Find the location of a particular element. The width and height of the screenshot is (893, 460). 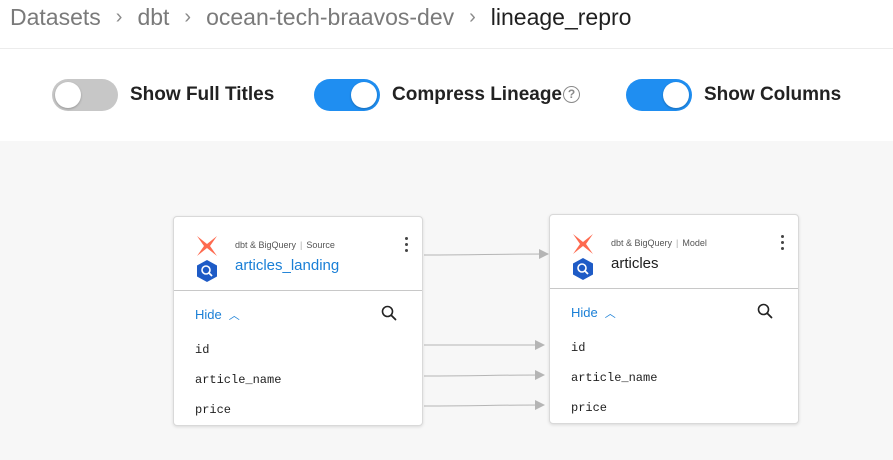

breadcrumb-datasets: Datasets is located at coordinates (55, 17).